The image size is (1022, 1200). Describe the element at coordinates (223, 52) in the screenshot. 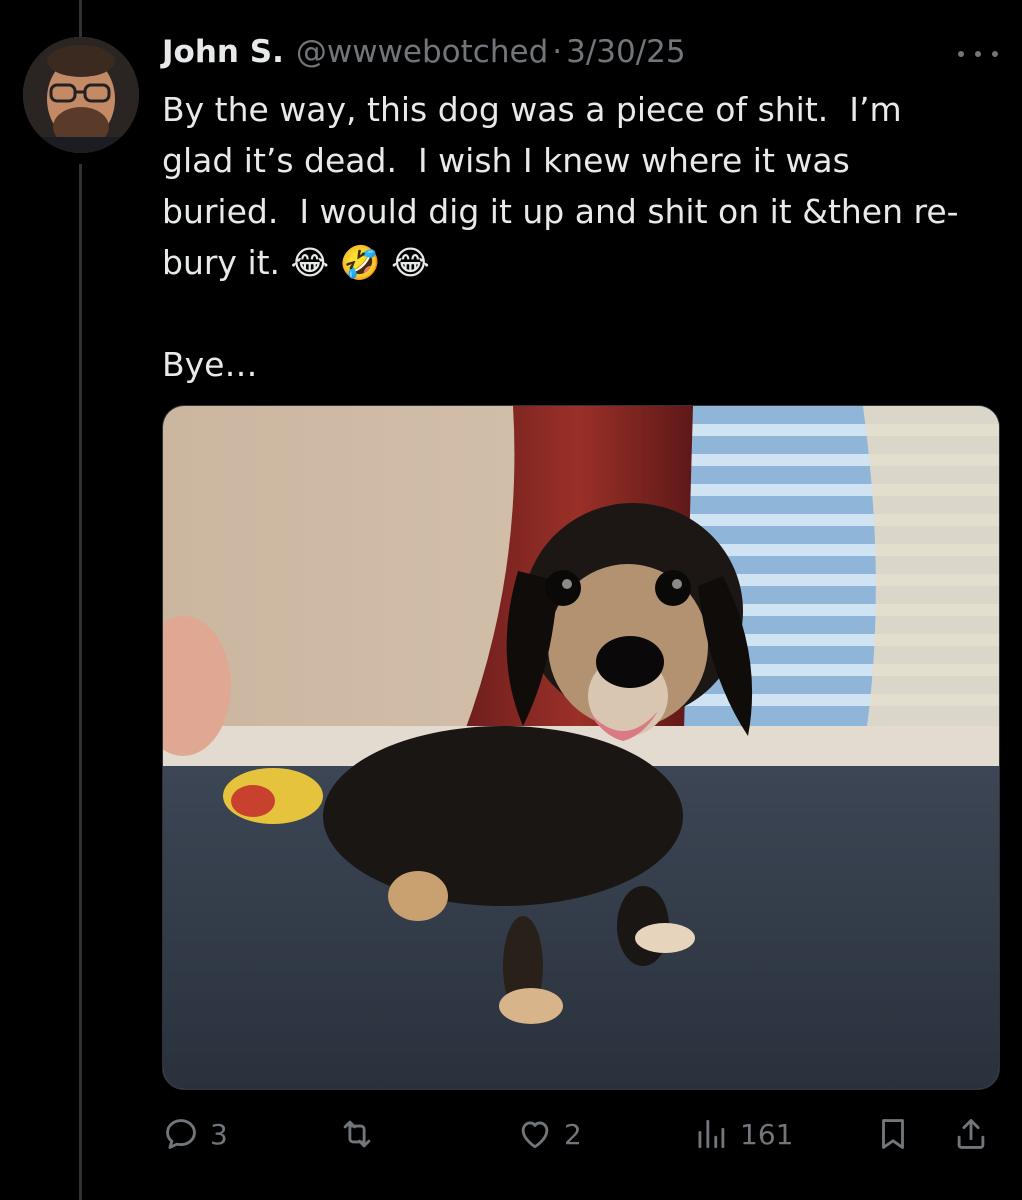

I see `author-name: John S.` at that location.